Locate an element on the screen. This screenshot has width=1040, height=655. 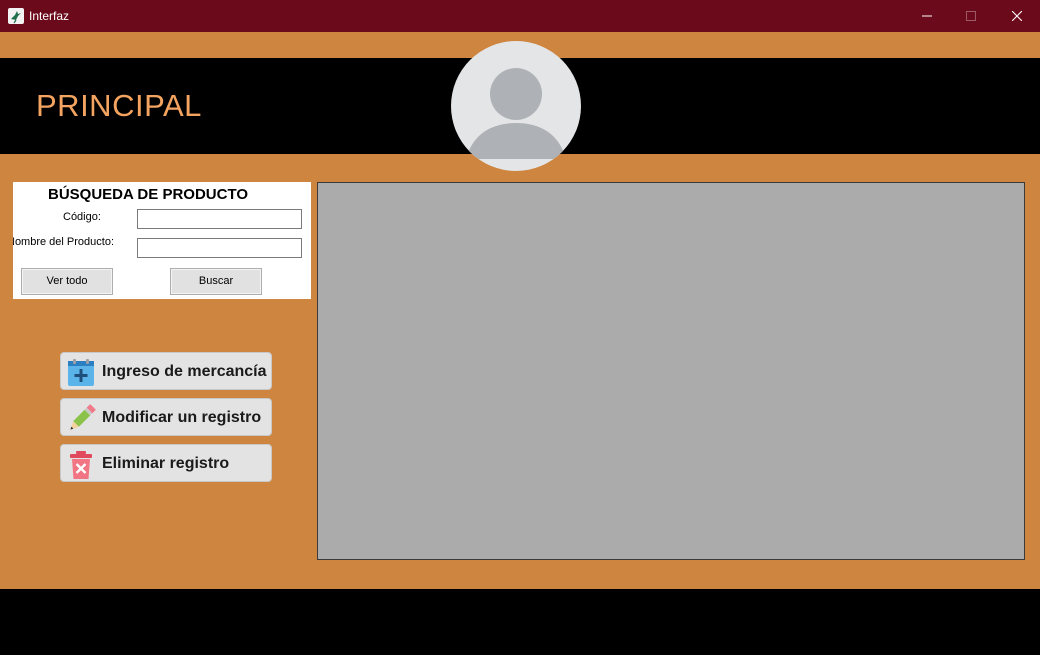
product-name-input is located at coordinates (219, 248).